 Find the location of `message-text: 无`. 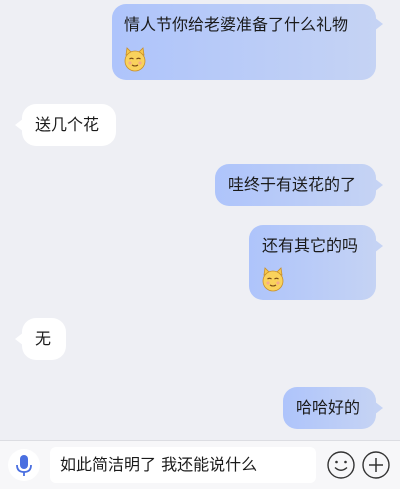

message-text: 无 is located at coordinates (43, 338).